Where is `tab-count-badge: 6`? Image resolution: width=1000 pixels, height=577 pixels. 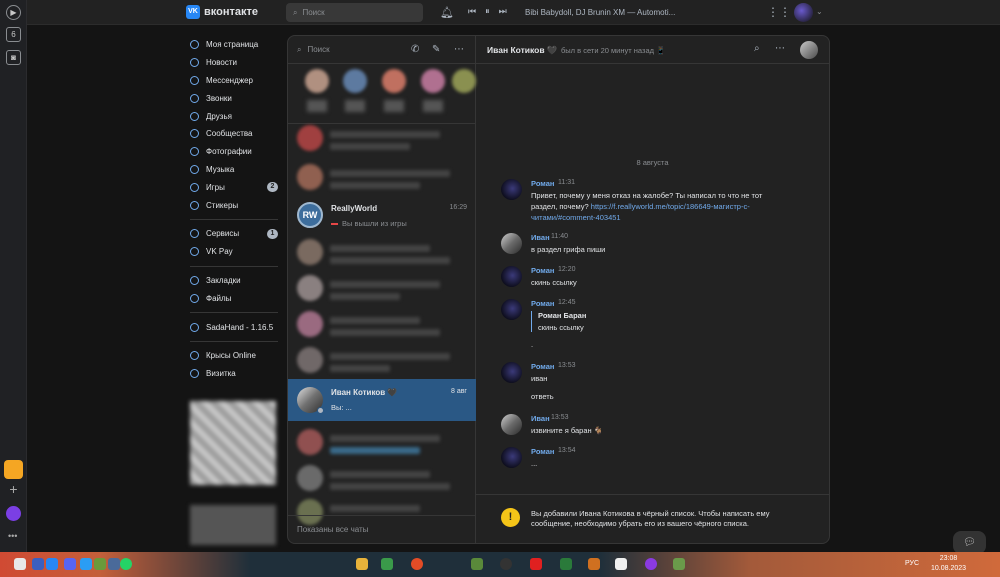
tab-count-badge: 6 is located at coordinates (13, 34).